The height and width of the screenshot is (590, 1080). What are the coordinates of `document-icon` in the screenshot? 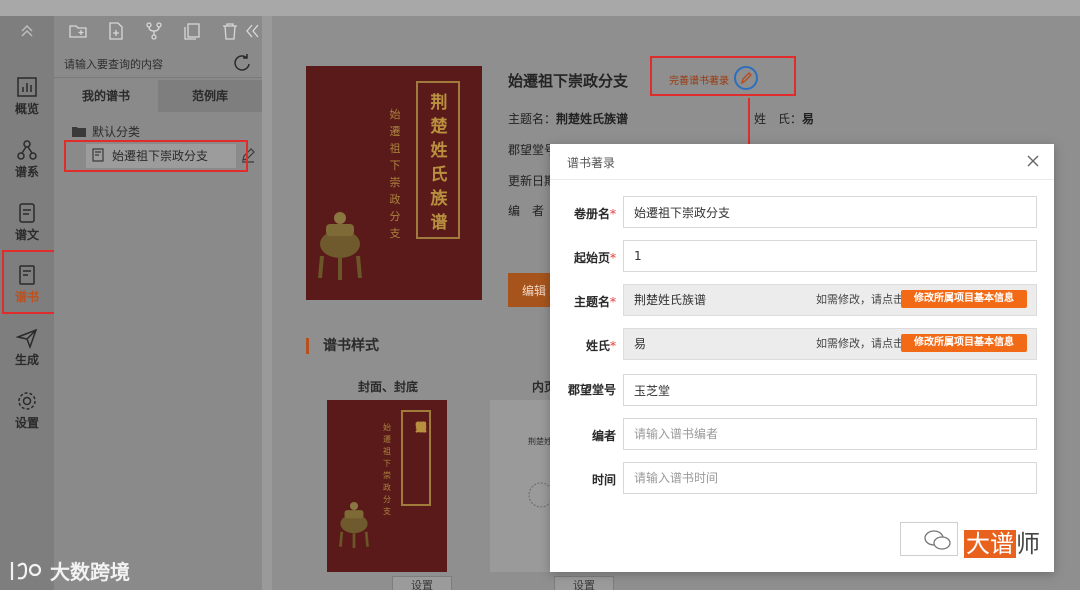 It's located at (27, 213).